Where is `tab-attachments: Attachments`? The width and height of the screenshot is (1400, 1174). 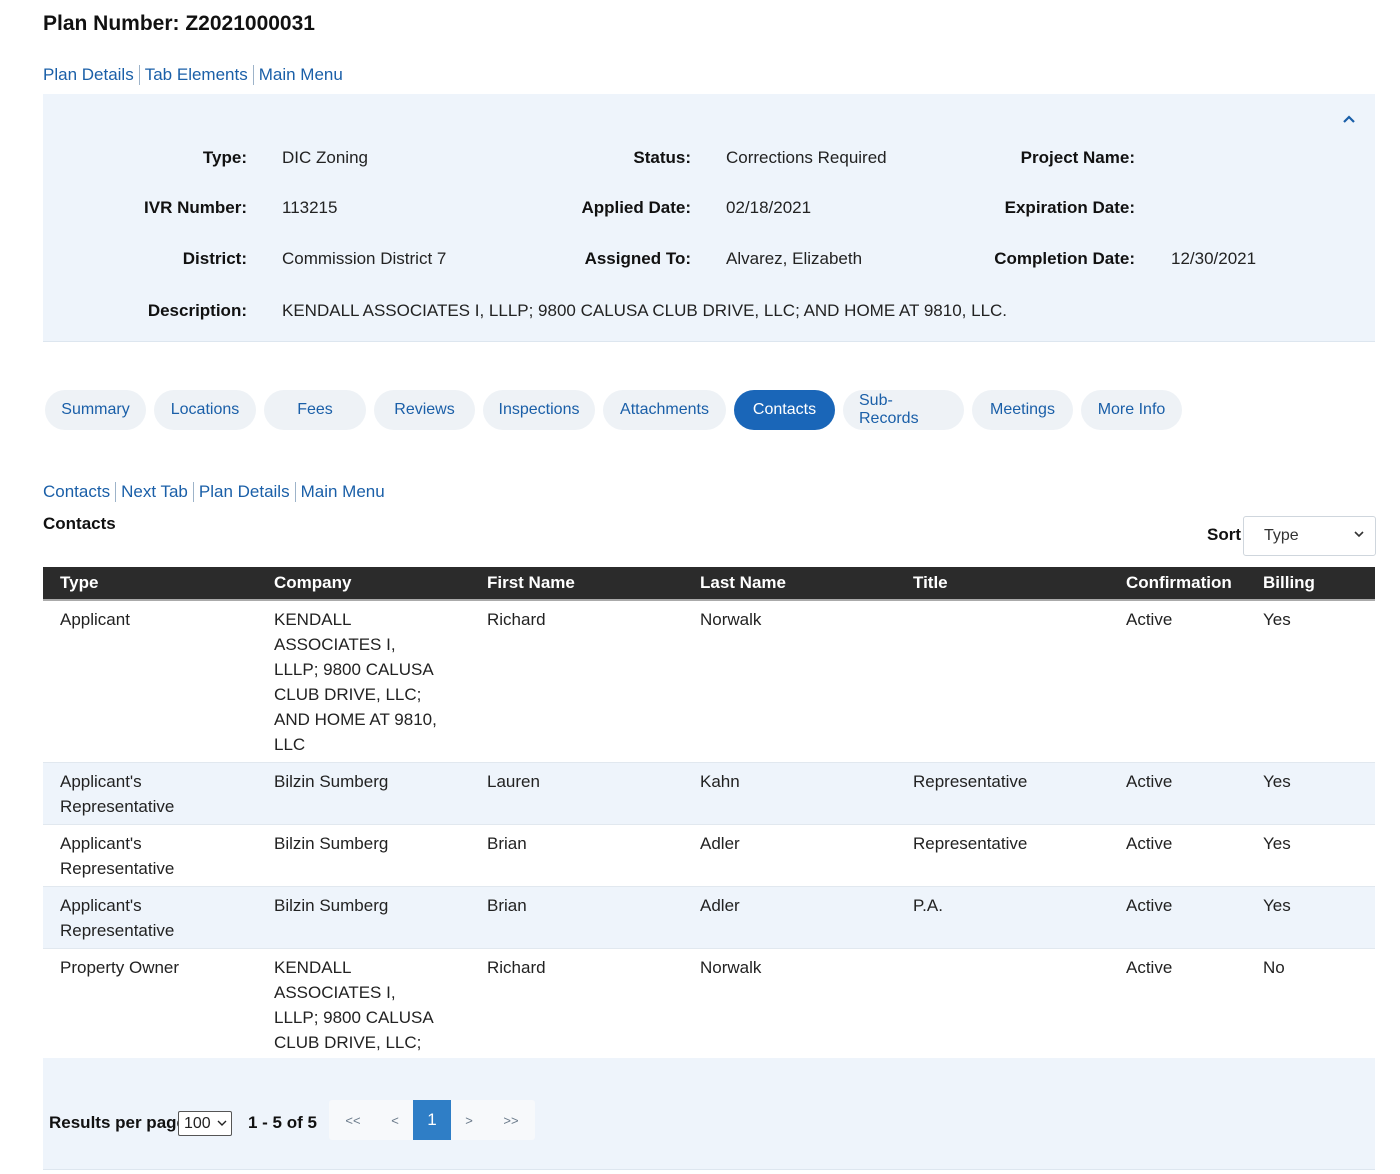 tab-attachments: Attachments is located at coordinates (664, 410).